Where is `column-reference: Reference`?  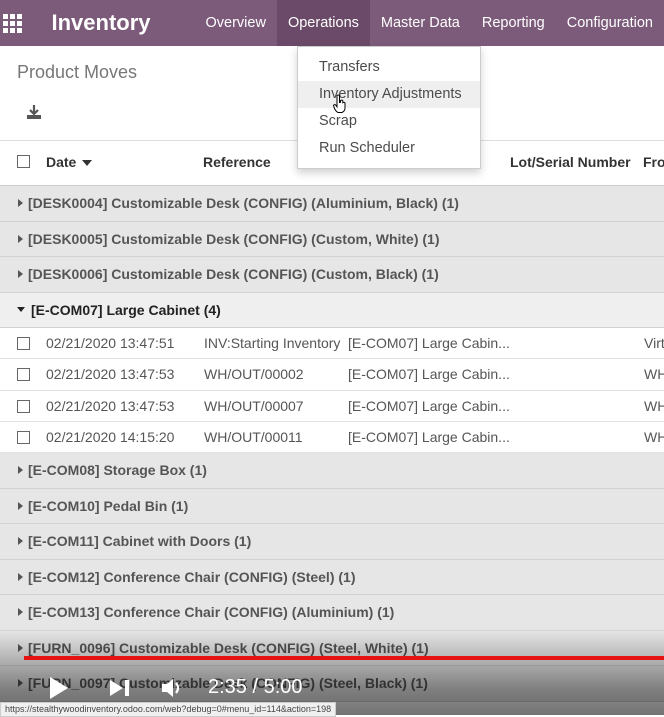
column-reference: Reference is located at coordinates (237, 162).